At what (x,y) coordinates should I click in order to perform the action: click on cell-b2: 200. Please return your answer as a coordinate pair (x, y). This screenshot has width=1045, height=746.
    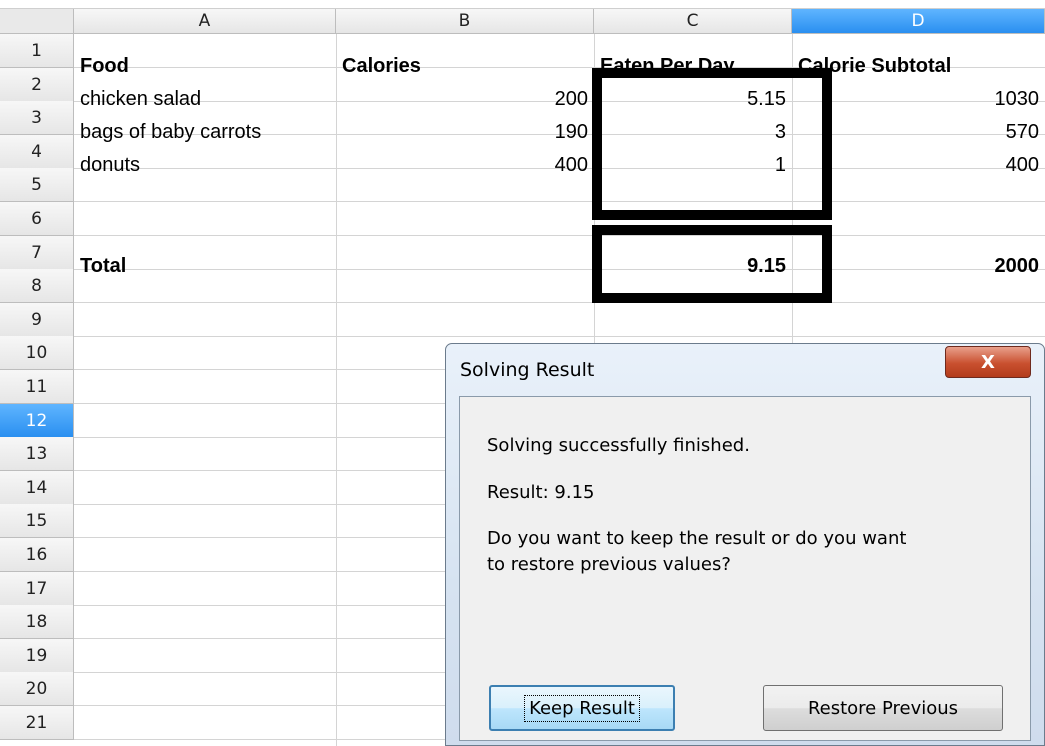
    Looking at the image, I should click on (465, 99).